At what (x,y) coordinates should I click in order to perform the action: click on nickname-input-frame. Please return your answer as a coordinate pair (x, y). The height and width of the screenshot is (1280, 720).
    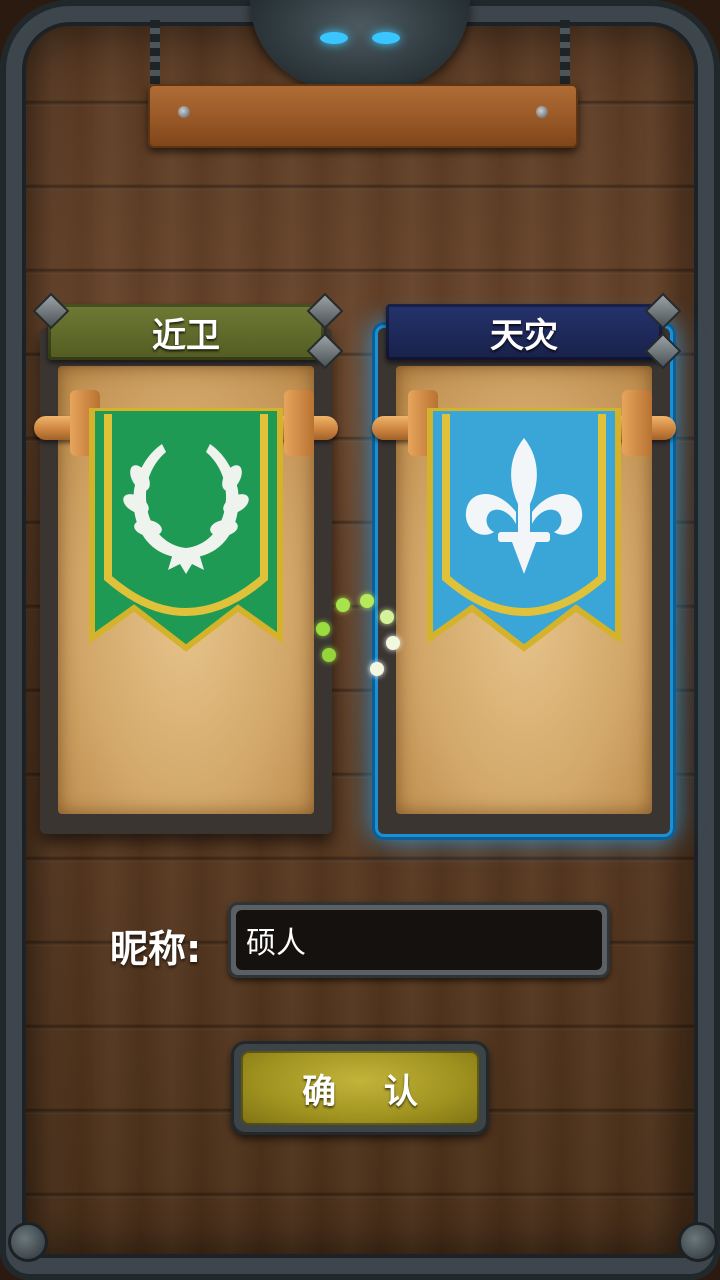
    Looking at the image, I should click on (419, 940).